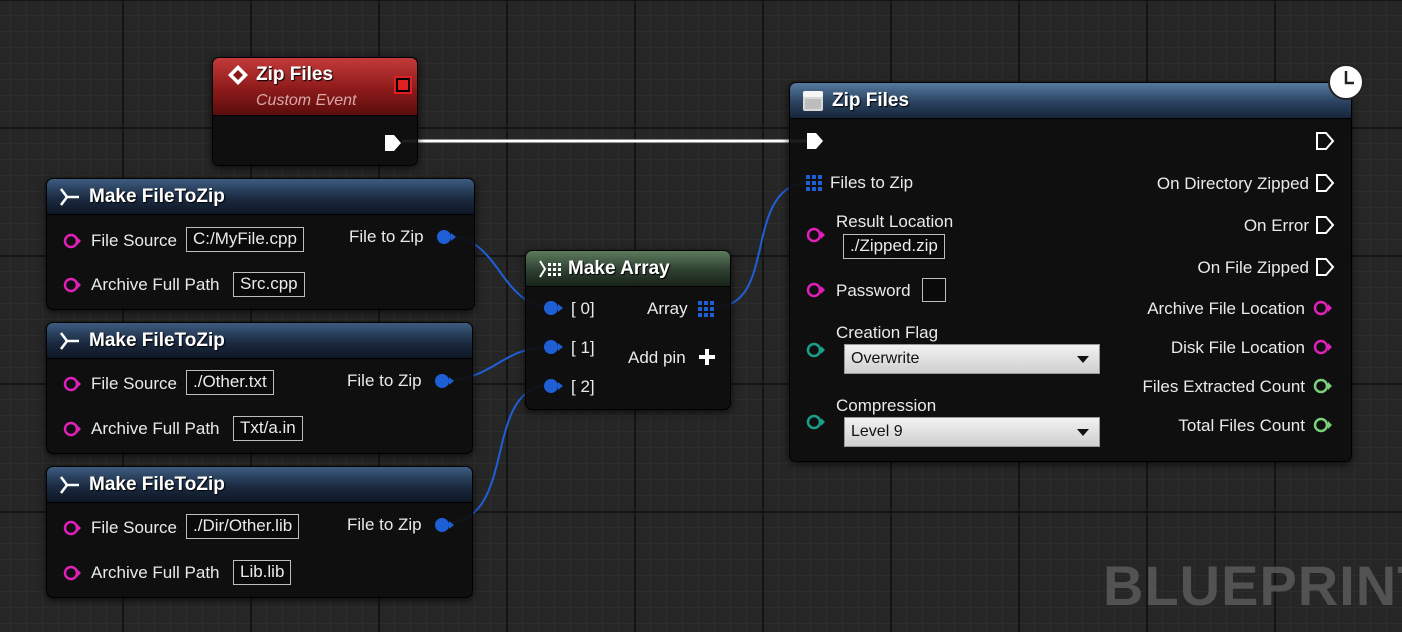 This screenshot has width=1402, height=632. I want to click on disk-file-location-label: Disk File Location, so click(1237, 347).